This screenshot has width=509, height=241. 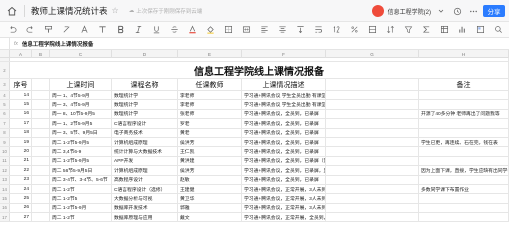 I want to click on cell-teacher: 黄卫华, so click(x=210, y=198).